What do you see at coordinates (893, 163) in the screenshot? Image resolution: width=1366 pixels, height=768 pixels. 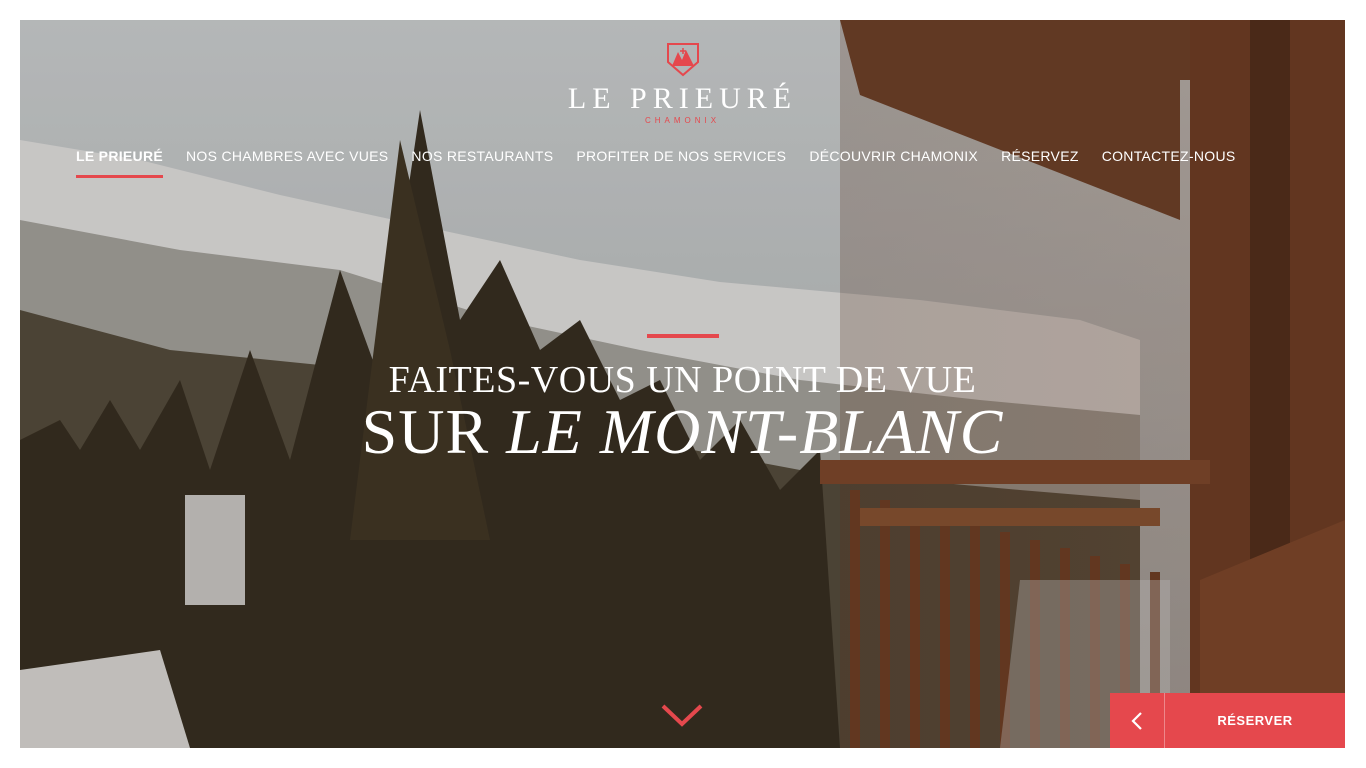 I see `nav-item-chamonix: DÉCOUVRIR CHAMONIX` at bounding box center [893, 163].